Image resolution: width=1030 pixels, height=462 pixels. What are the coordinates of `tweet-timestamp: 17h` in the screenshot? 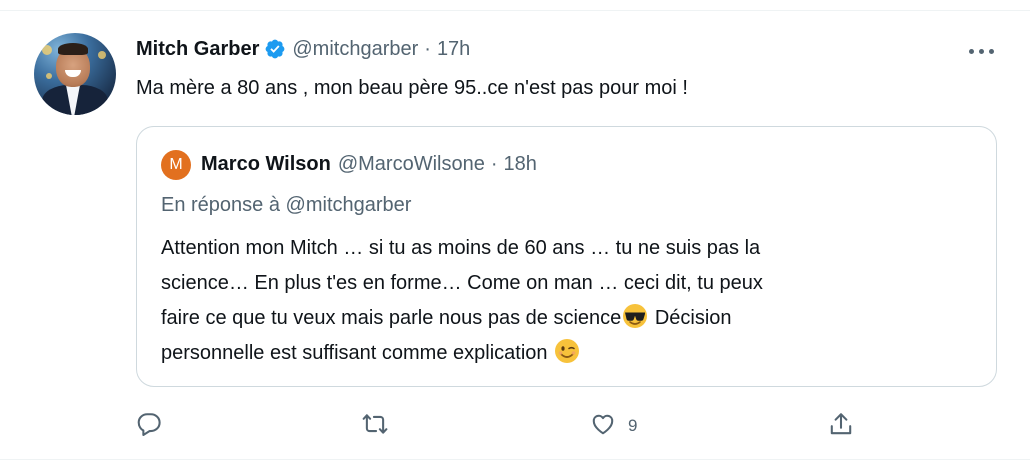 It's located at (453, 49).